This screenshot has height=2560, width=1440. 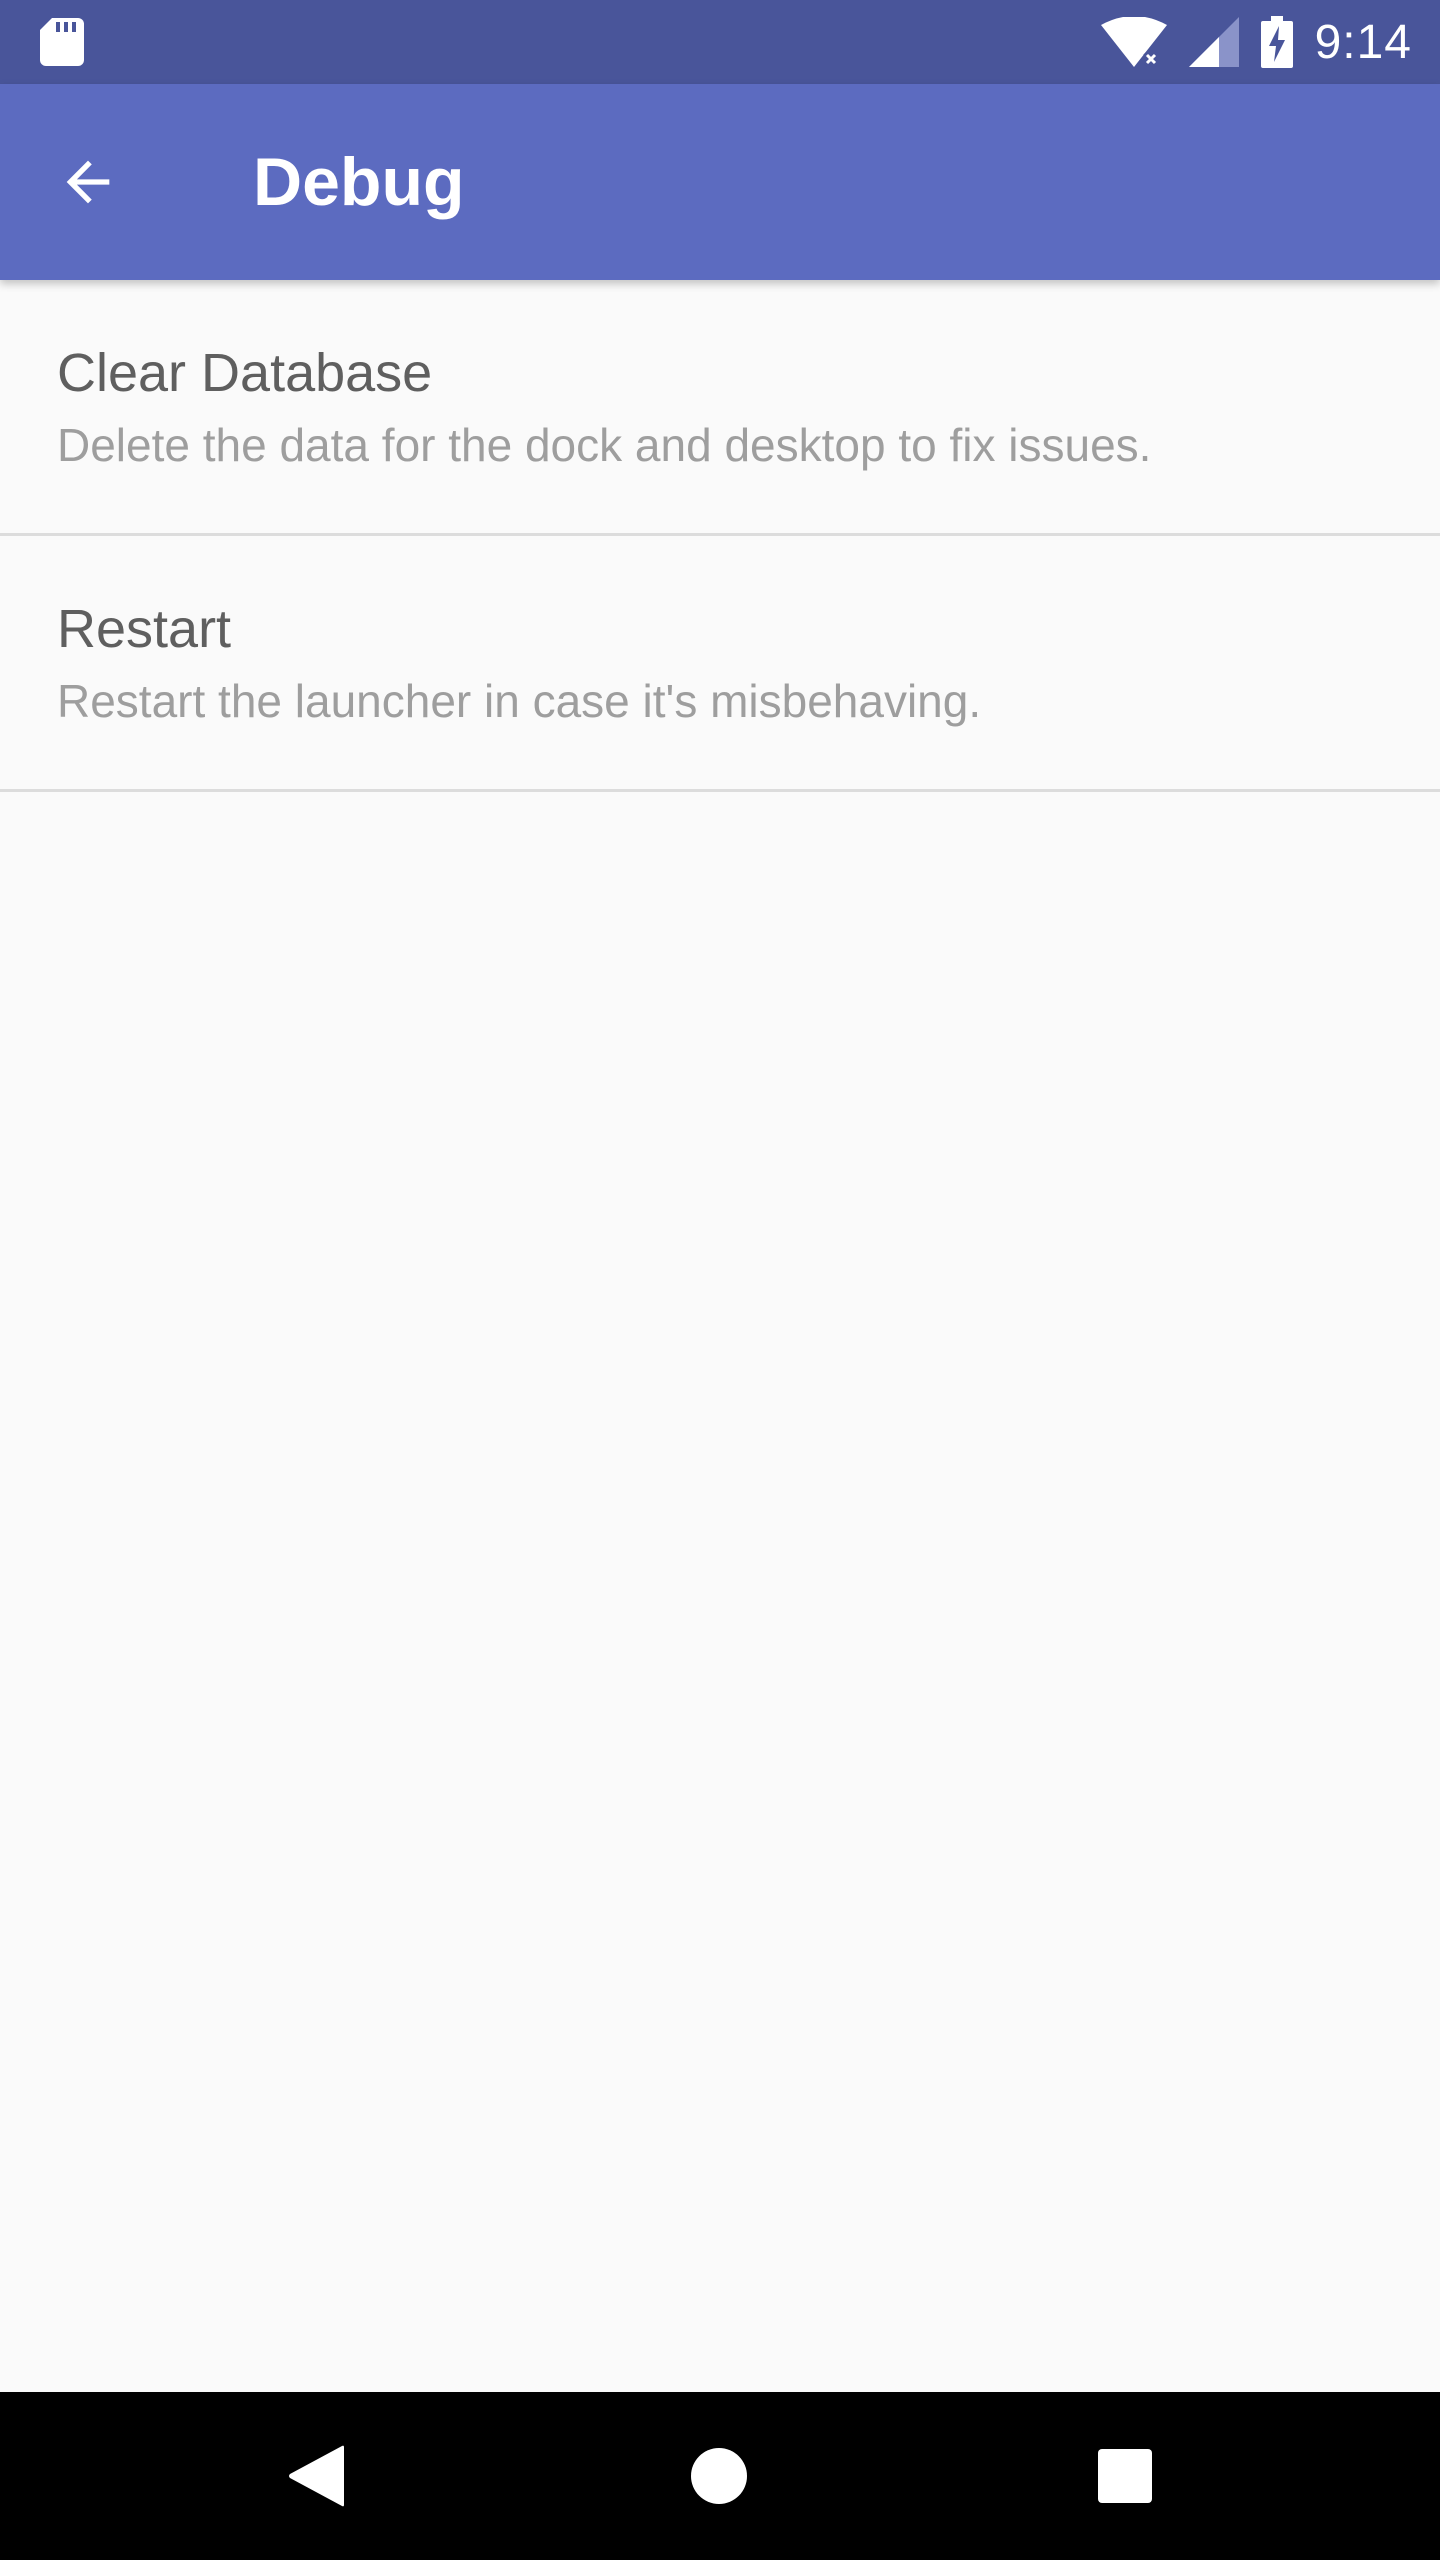 I want to click on pref-title: Restart, so click(x=144, y=629).